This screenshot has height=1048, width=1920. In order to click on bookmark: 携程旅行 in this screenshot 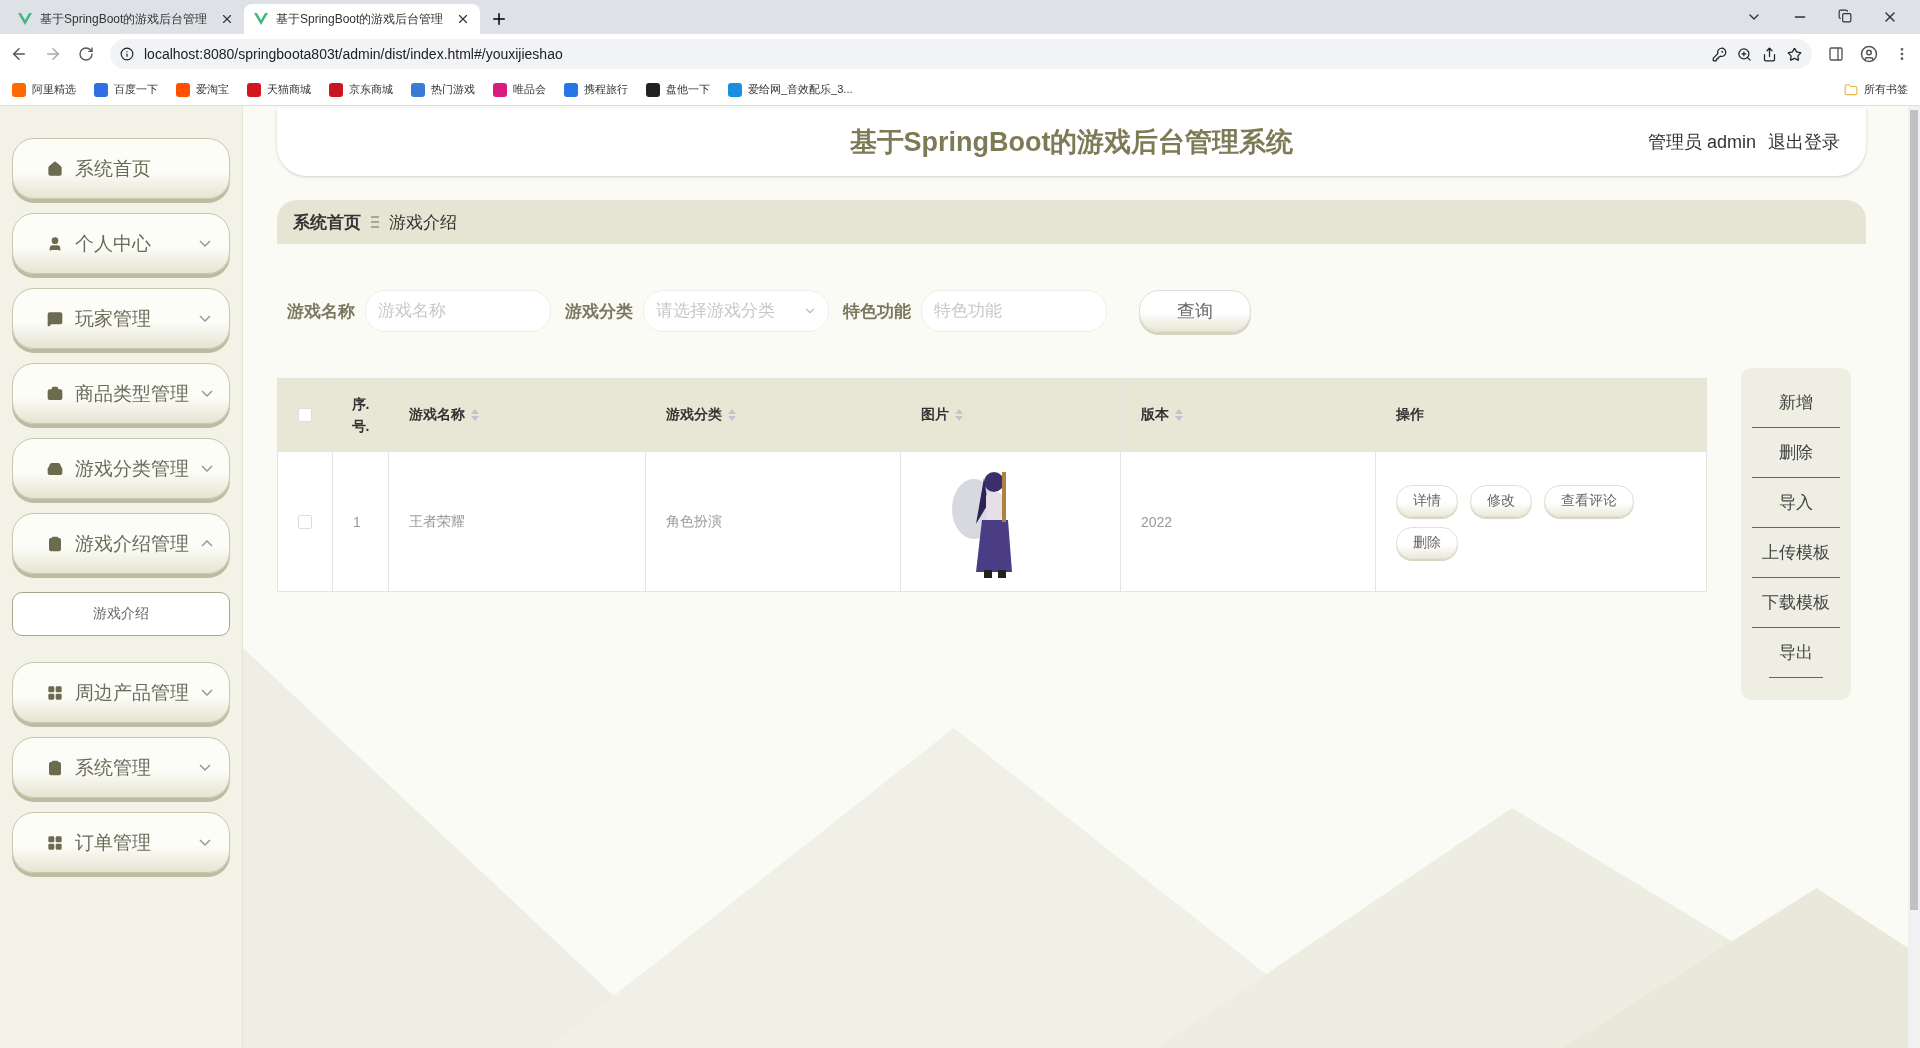, I will do `click(596, 89)`.